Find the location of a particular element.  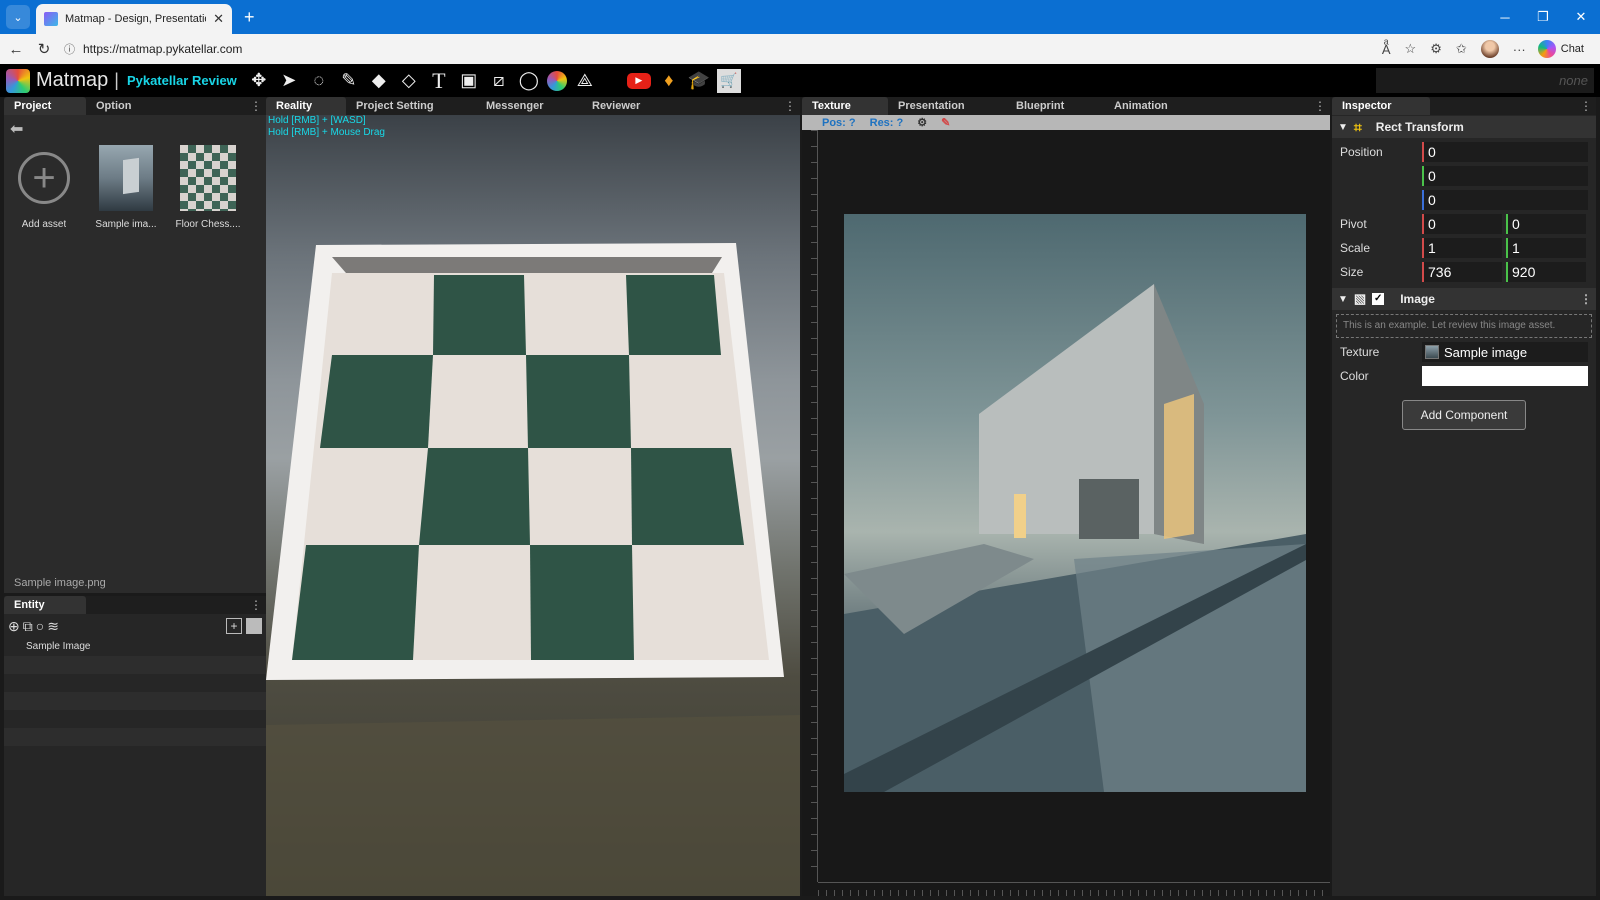

tab-messenger: Messenger is located at coordinates (529, 106).